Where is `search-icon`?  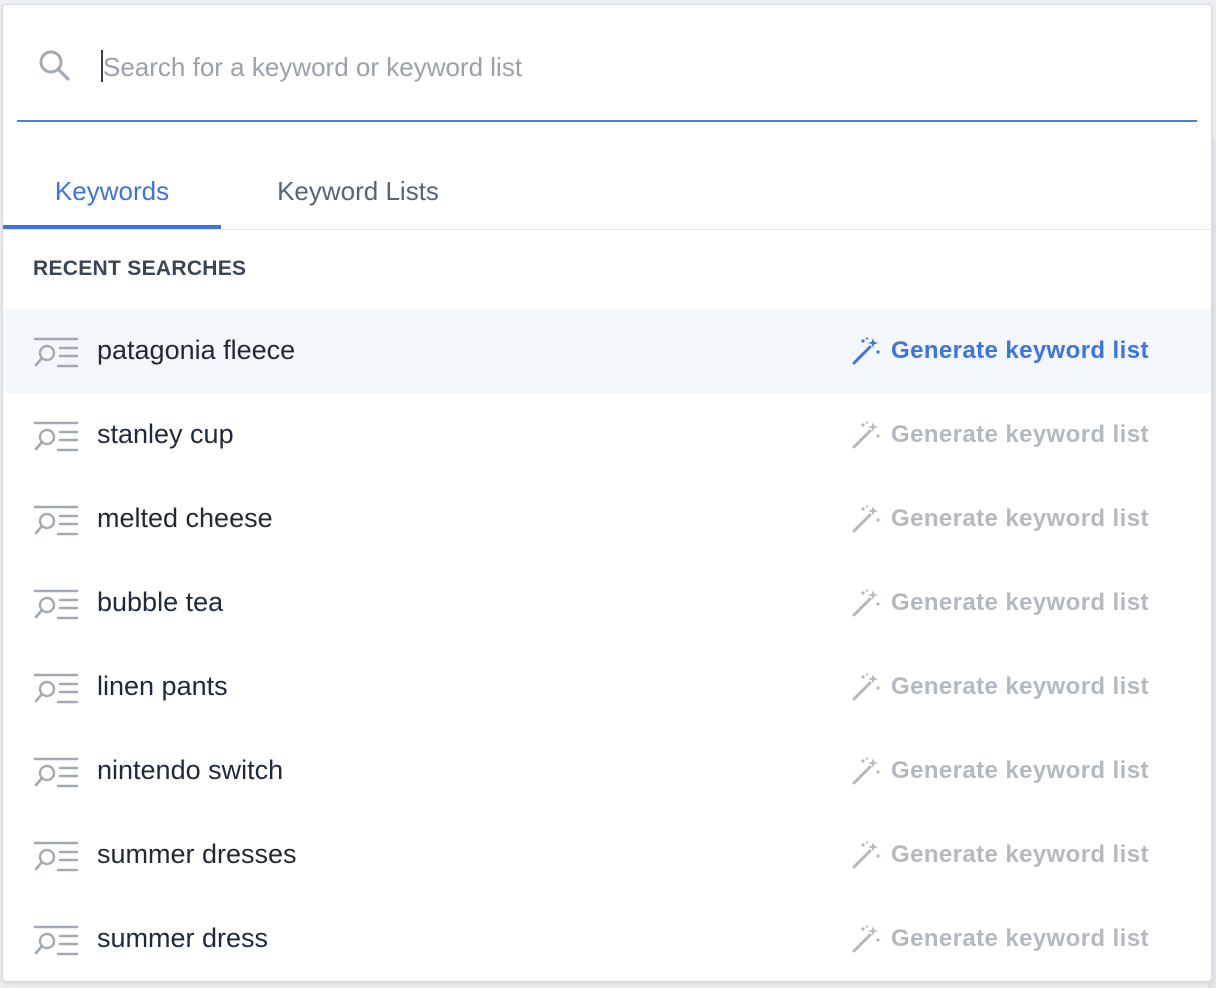 search-icon is located at coordinates (54, 65).